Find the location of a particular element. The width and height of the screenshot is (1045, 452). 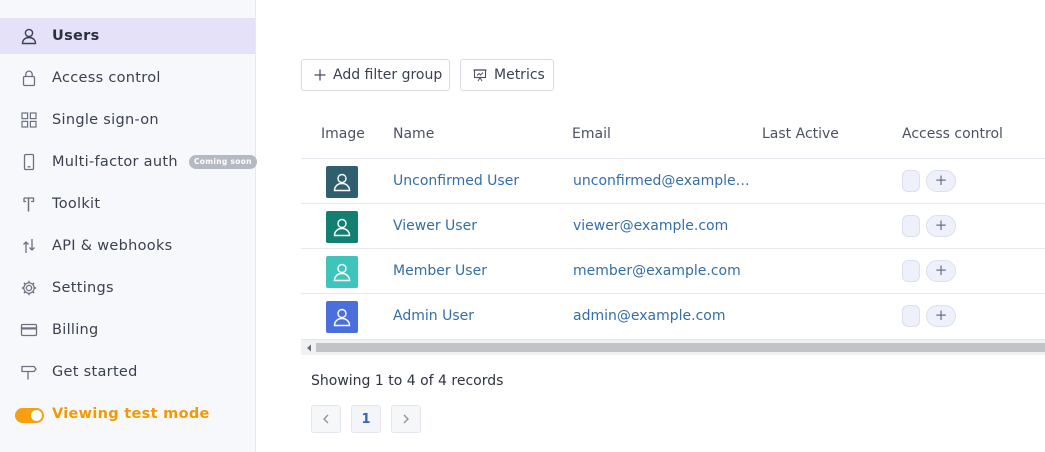

user-email-link: viewer@example.com is located at coordinates (663, 226).